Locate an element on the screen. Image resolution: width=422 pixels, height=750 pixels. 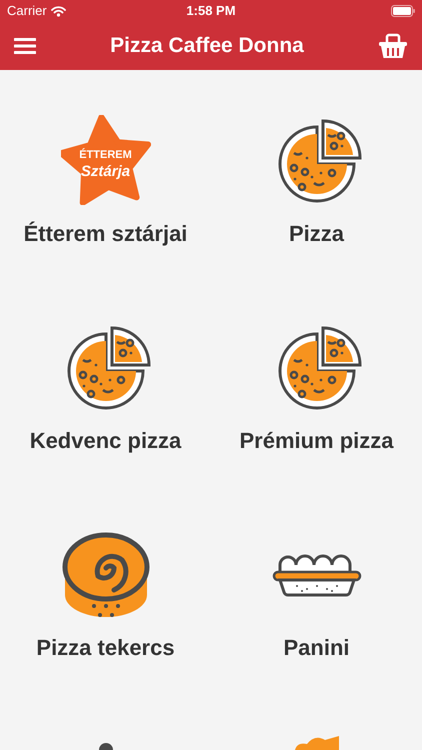
basket-button is located at coordinates (393, 46).